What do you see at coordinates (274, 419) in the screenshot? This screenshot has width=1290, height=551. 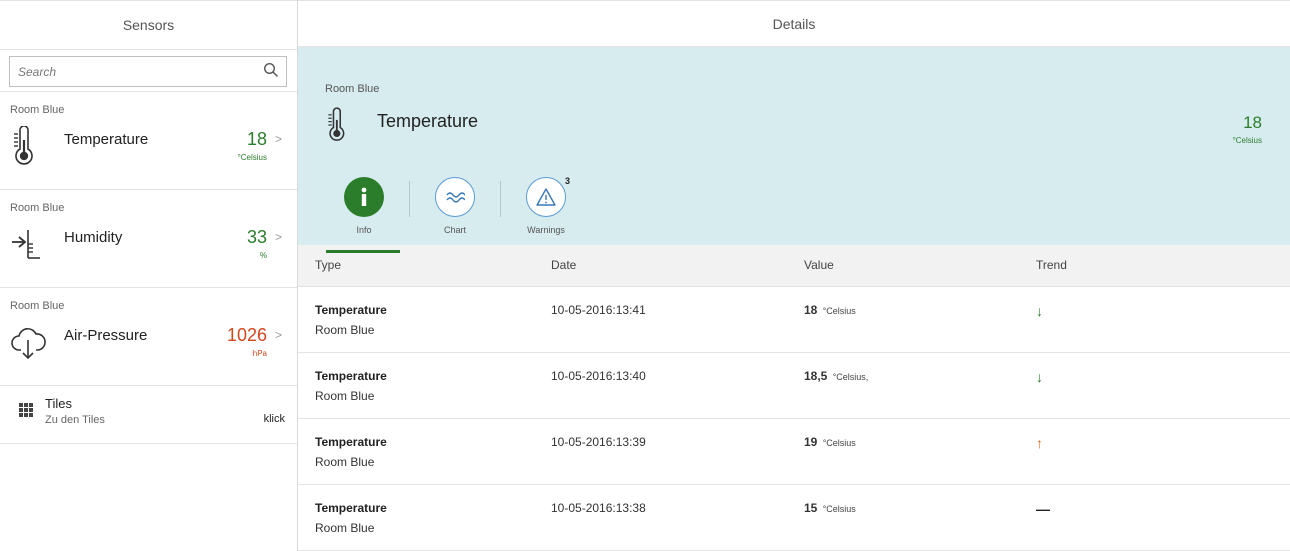 I see `tiles-action: klick` at bounding box center [274, 419].